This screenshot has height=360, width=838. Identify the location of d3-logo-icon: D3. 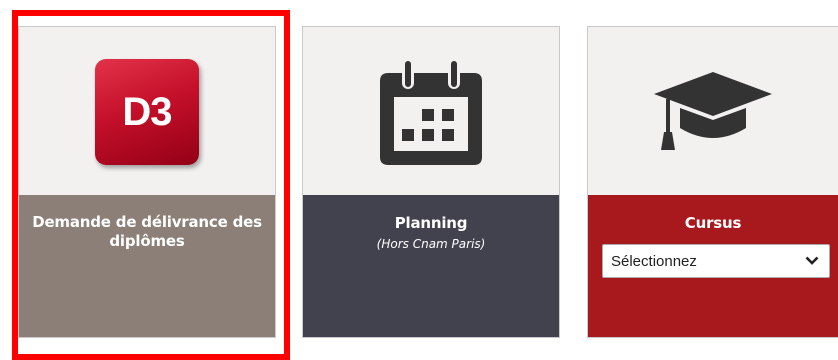
(147, 112).